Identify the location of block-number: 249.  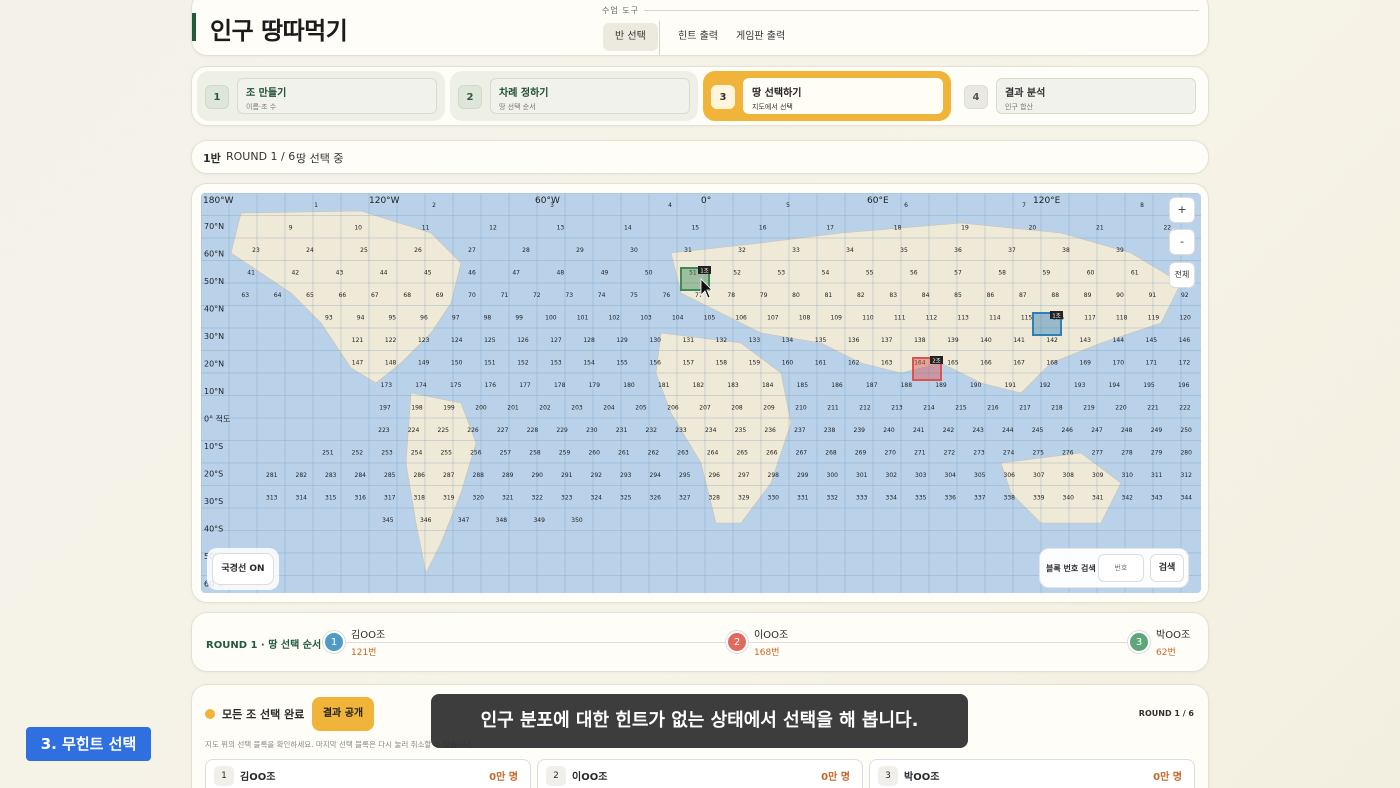
(1157, 430).